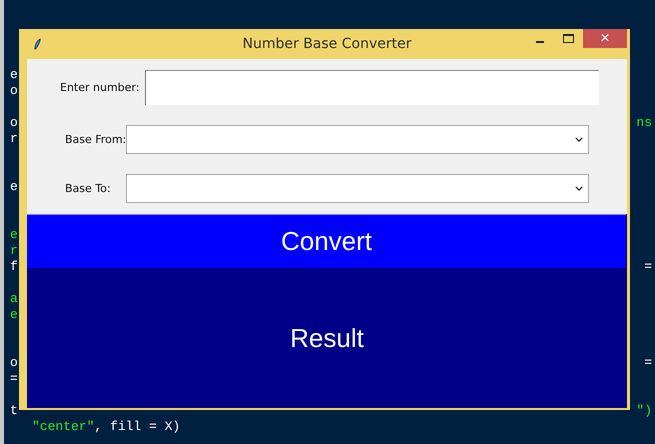 Image resolution: width=655 pixels, height=444 pixels. Describe the element at coordinates (14, 267) in the screenshot. I see `code-text: f` at that location.